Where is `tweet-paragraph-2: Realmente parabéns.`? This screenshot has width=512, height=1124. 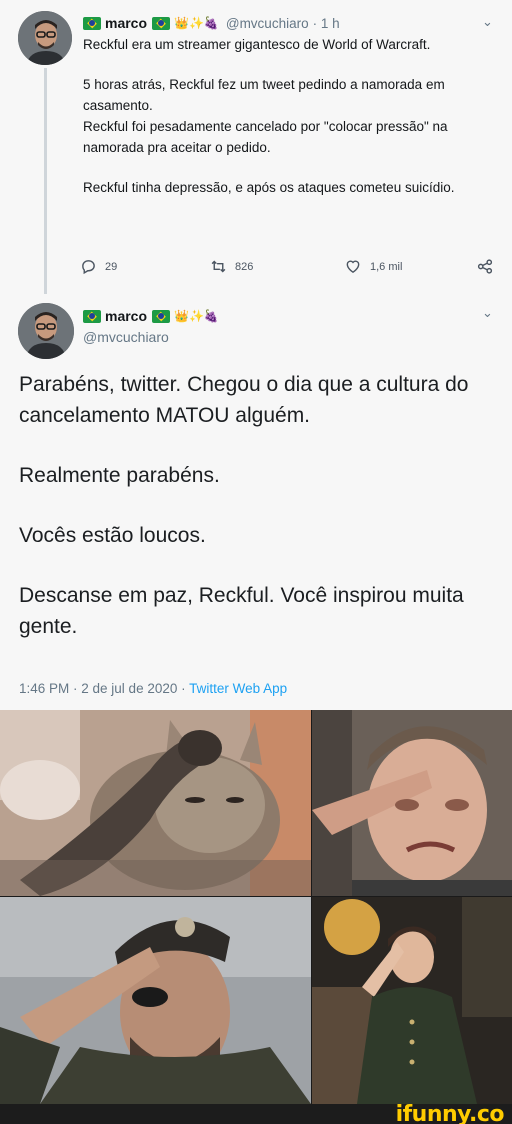 tweet-paragraph-2: Realmente parabéns. is located at coordinates (119, 475).